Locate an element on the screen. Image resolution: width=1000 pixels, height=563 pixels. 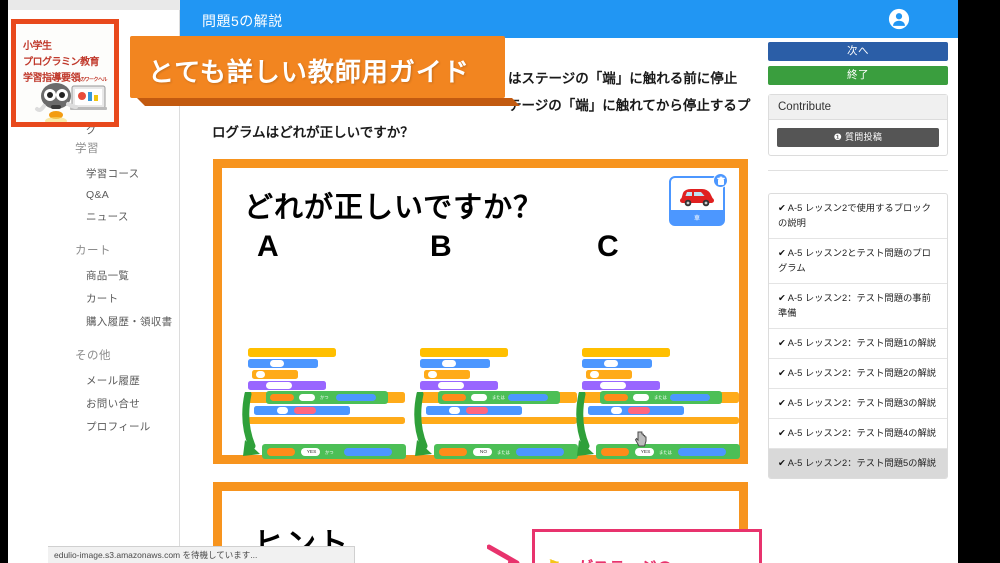
nav-group-study: 学習 学習コース Q&A ニュース is located at coordinates (117, 184).